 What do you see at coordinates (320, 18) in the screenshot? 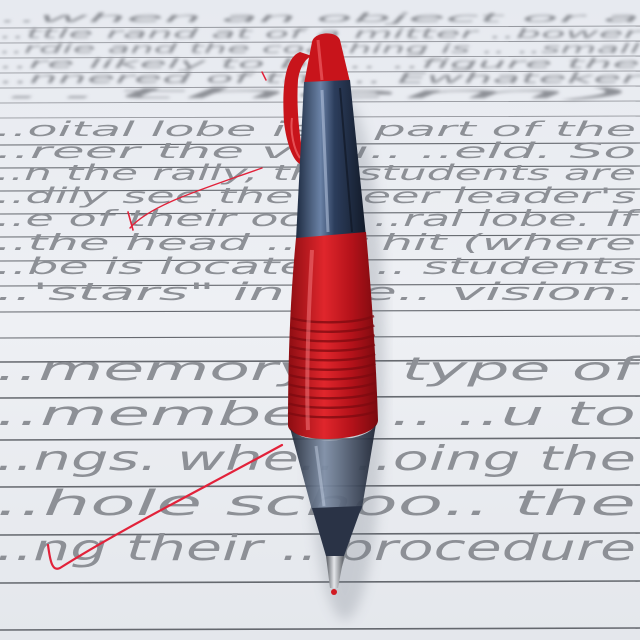
I see `handwriting-line: ..when an object or a` at bounding box center [320, 18].